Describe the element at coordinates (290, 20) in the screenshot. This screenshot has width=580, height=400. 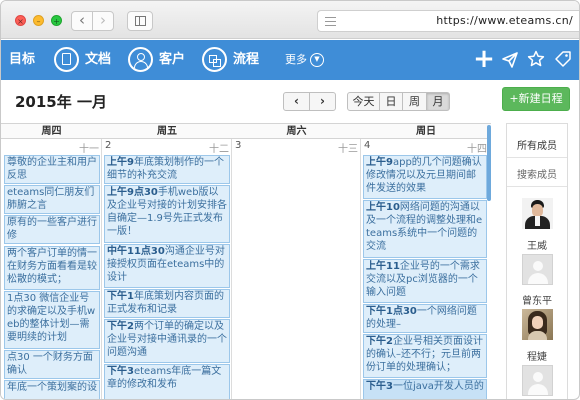
I see `browser-toolbar: × – + ‹ › https://www.eteams.cn/` at that location.